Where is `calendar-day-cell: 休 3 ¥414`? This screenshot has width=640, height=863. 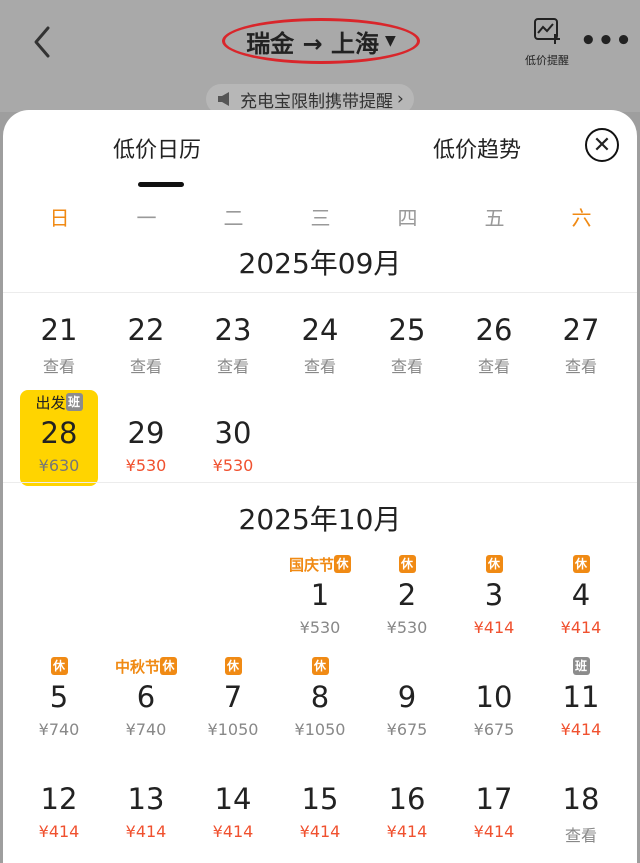 calendar-day-cell: 休 3 ¥414 is located at coordinates (494, 600).